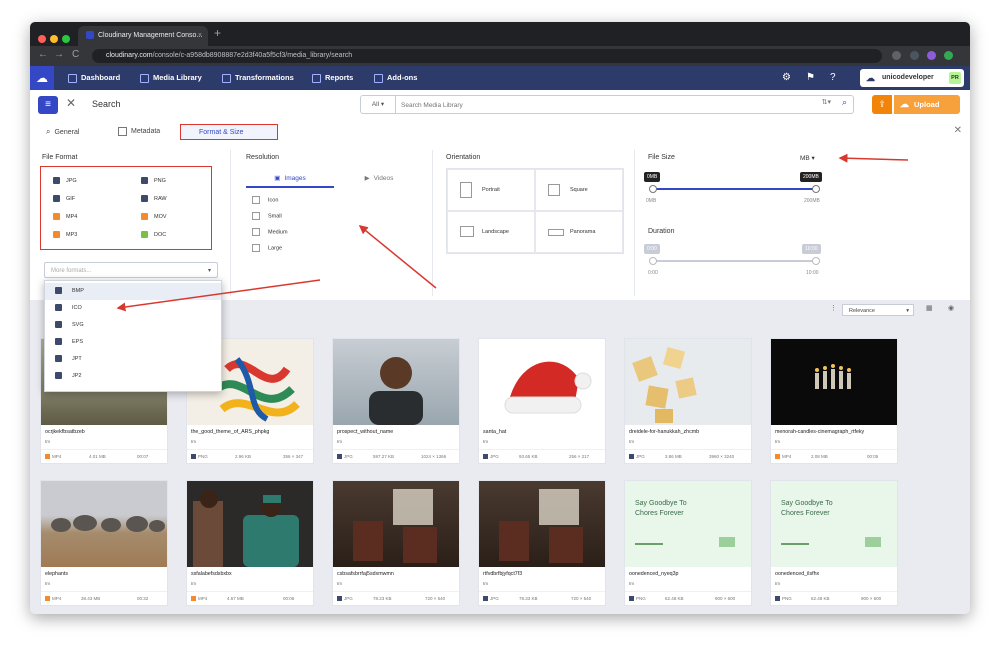 The height and width of the screenshot is (654, 1000). I want to click on bookmark-star-icon, so click(896, 55).